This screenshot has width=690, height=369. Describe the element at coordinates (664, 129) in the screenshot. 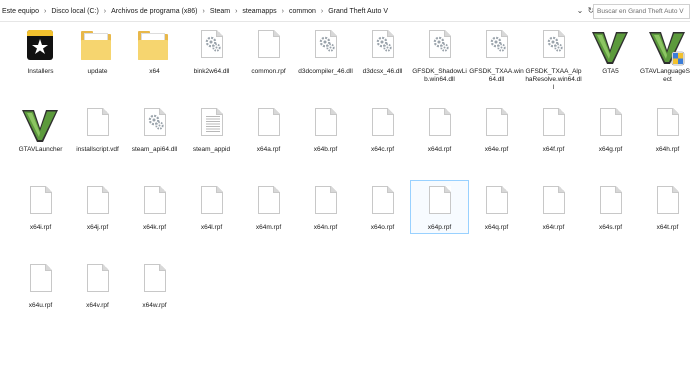

I see `file-item: x64h.rpf` at that location.